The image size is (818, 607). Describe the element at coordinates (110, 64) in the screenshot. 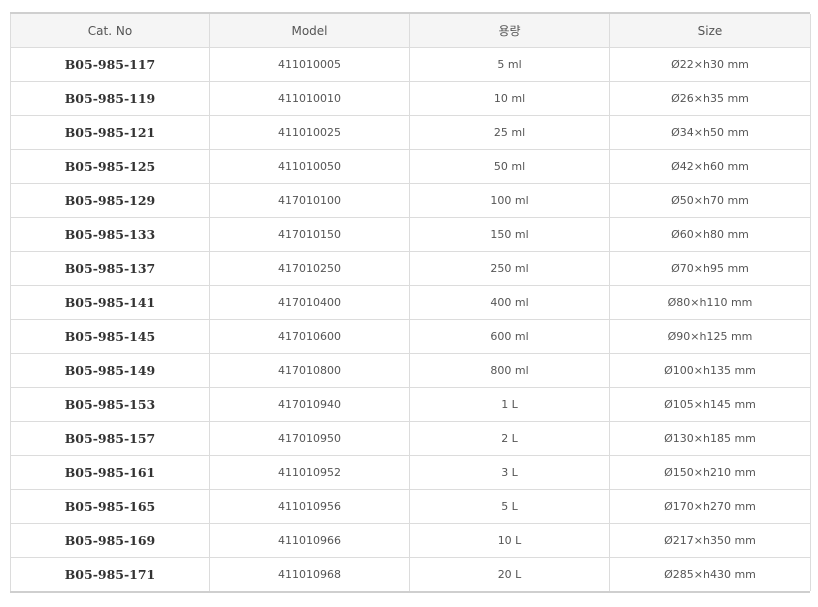

I see `cell-cat-no: B05-985-117` at that location.